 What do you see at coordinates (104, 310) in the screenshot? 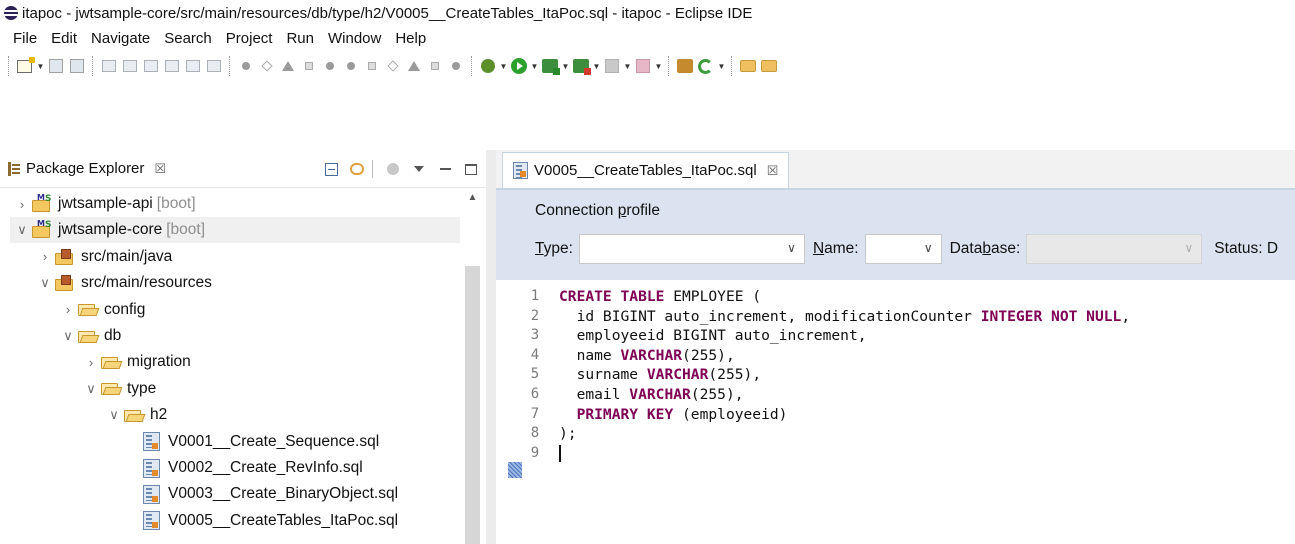
I see `tree-item: › config` at bounding box center [104, 310].